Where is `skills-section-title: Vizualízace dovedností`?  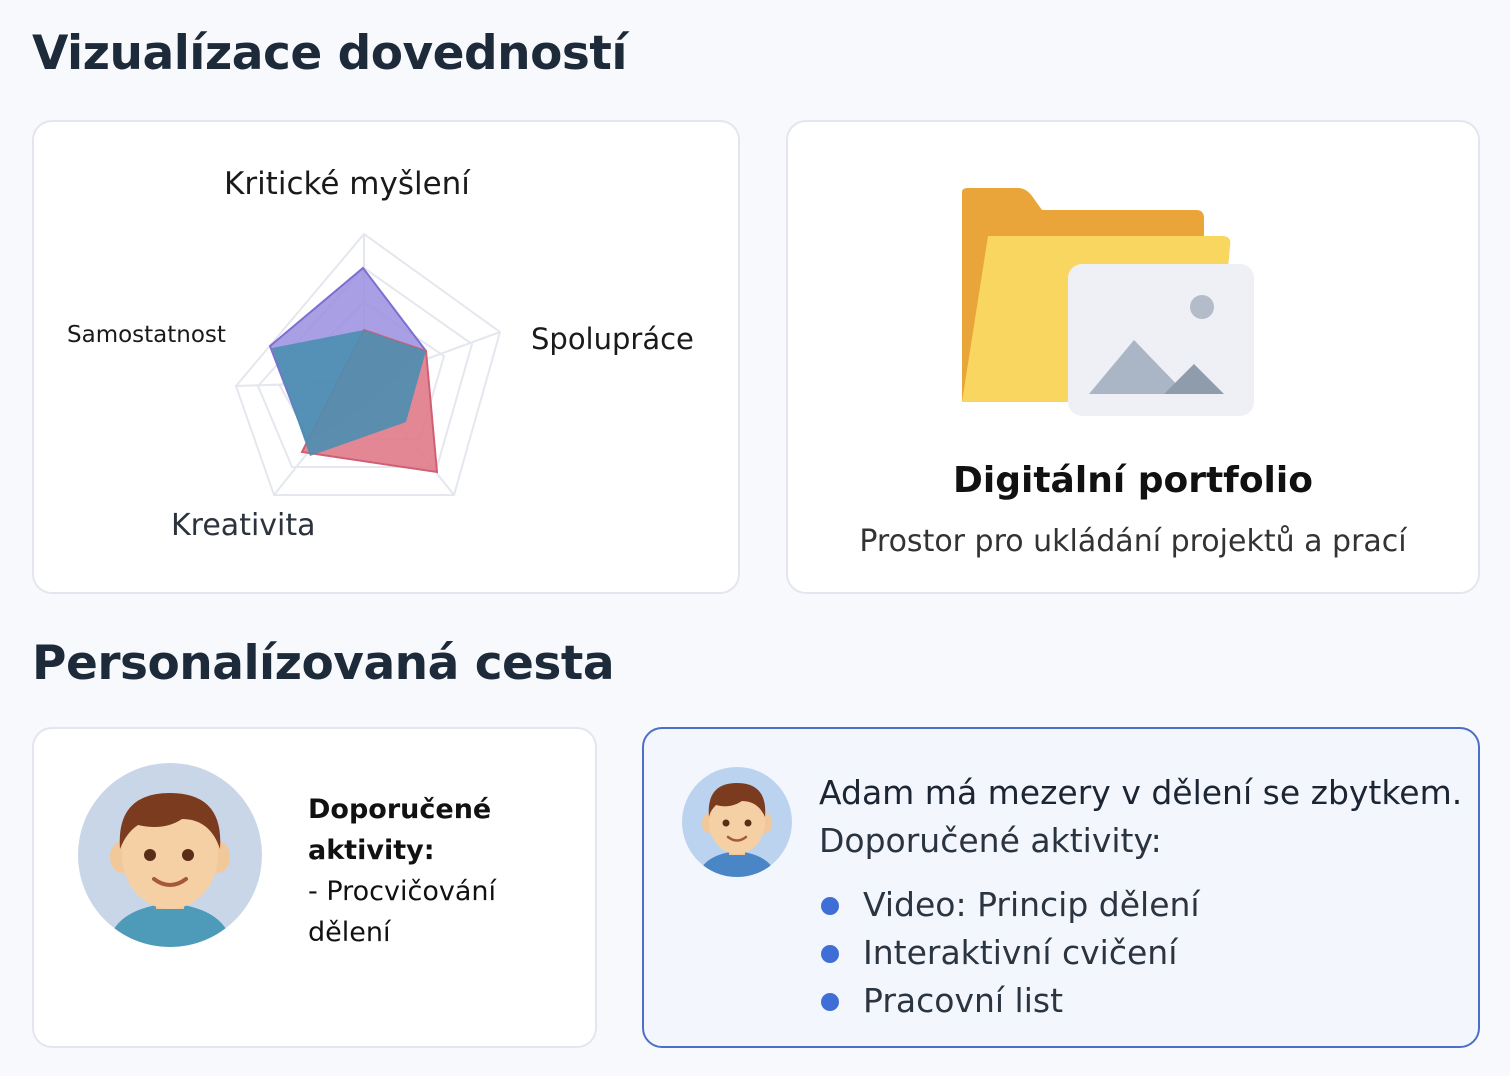
skills-section-title: Vizualízace dovedností is located at coordinates (329, 53).